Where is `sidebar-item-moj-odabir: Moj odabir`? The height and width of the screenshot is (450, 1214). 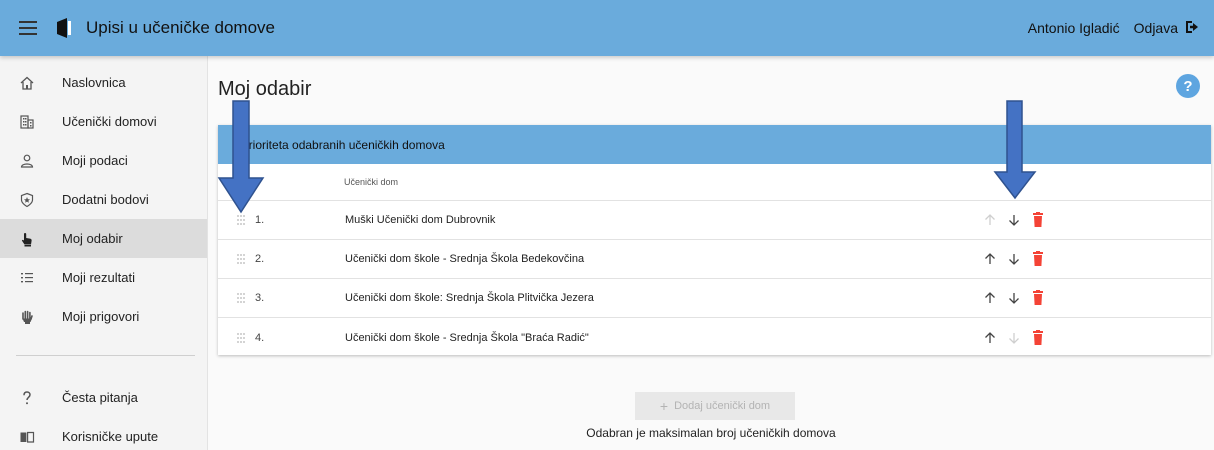 sidebar-item-moj-odabir: Moj odabir is located at coordinates (103, 238).